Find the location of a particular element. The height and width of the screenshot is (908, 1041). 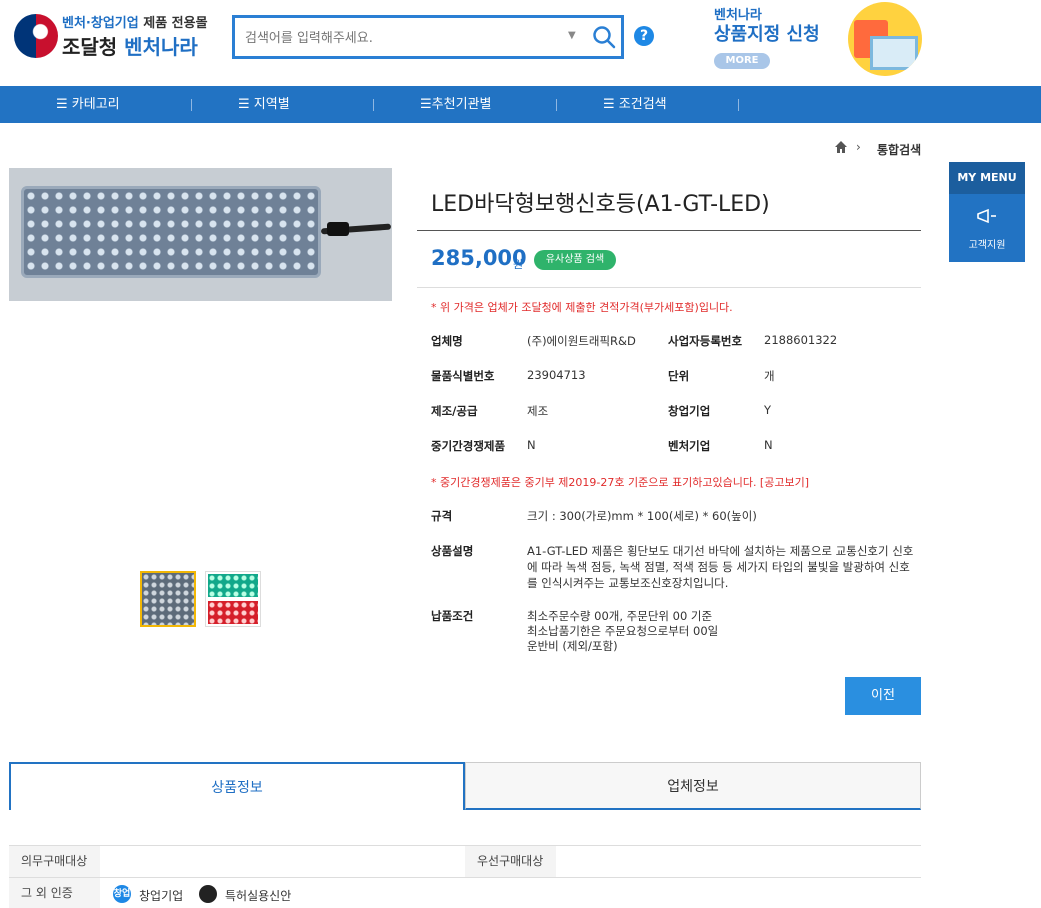

red-led-shape is located at coordinates (233, 612).